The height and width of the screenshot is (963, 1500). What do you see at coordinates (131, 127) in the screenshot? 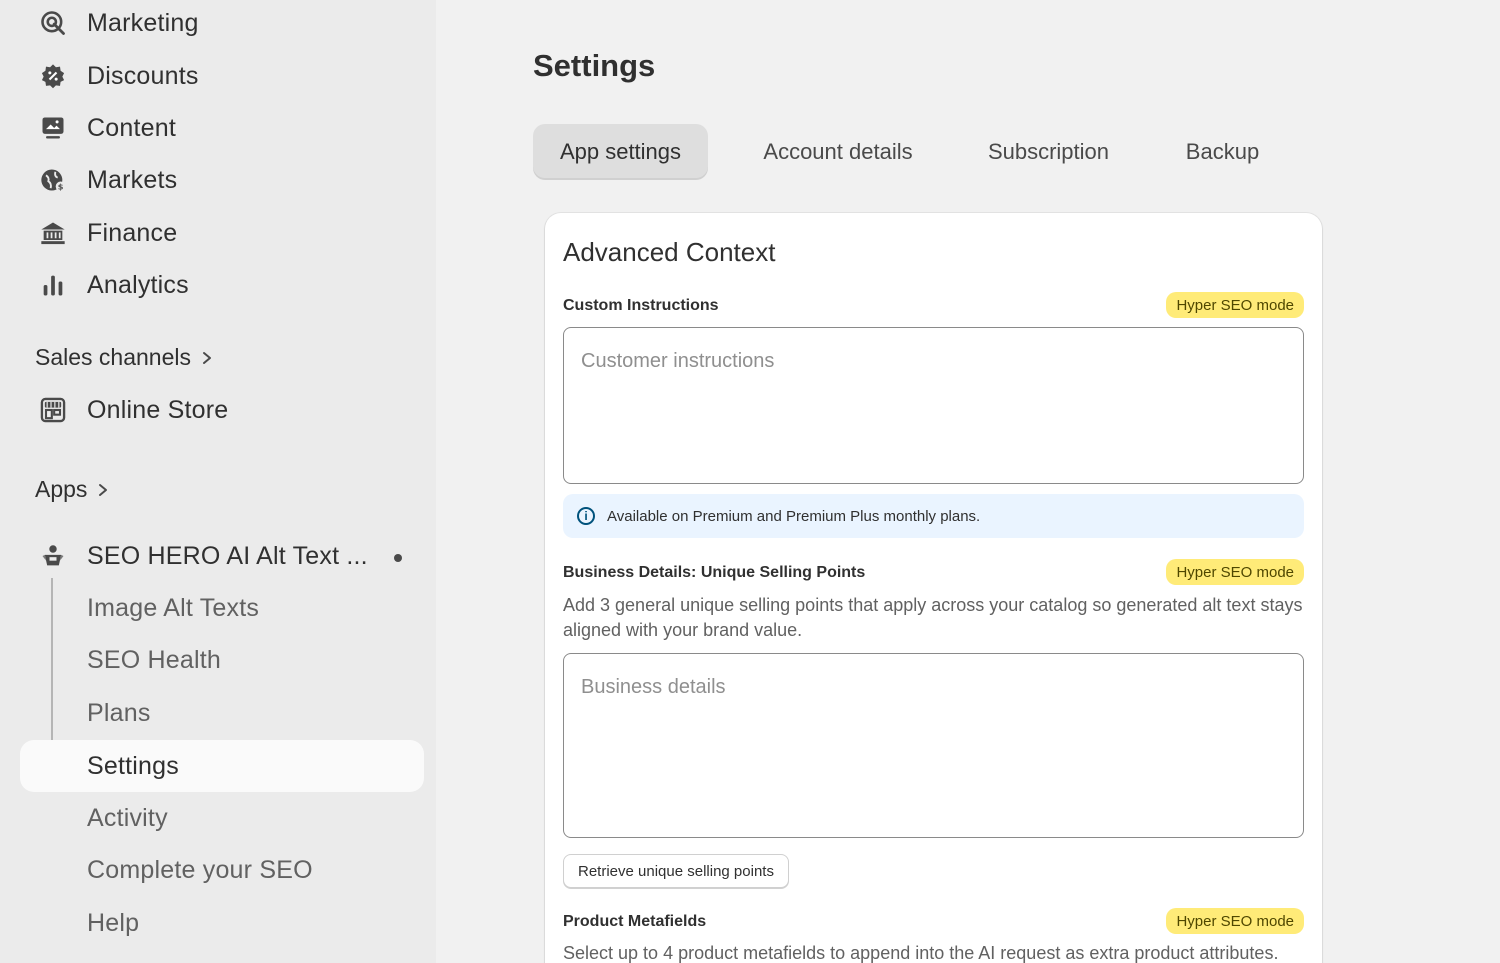
I see `sidebar-item-label: Content` at bounding box center [131, 127].